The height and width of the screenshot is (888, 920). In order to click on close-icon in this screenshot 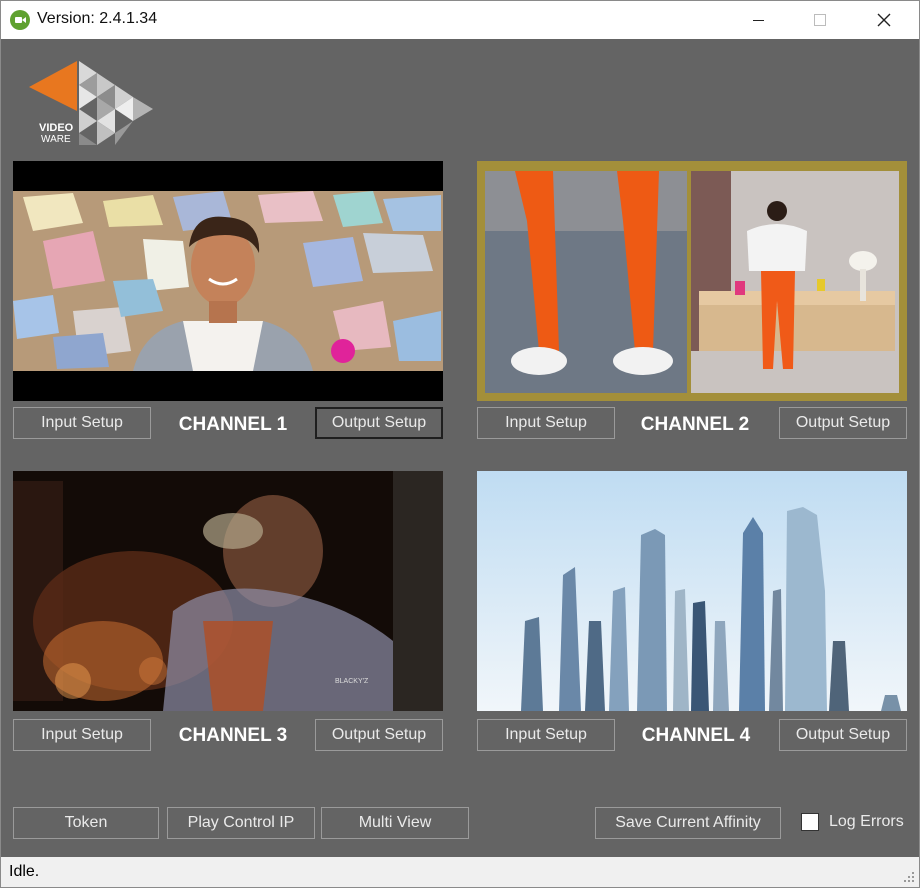, I will do `click(884, 20)`.